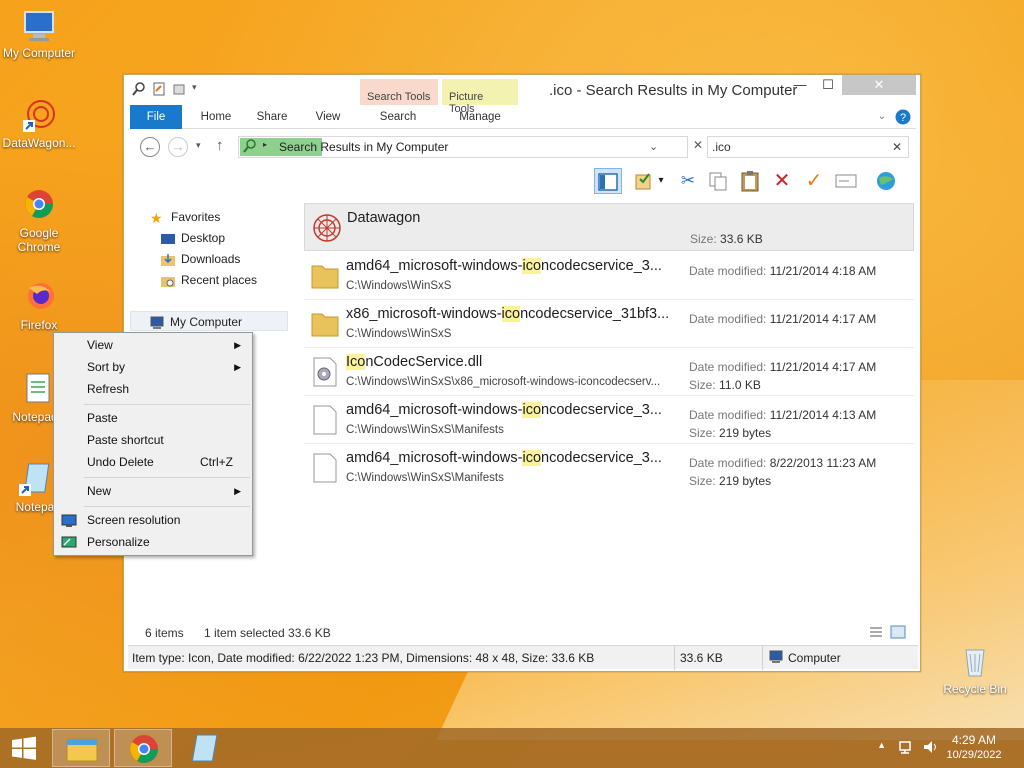  I want to click on taskbar-chrome, so click(143, 748).